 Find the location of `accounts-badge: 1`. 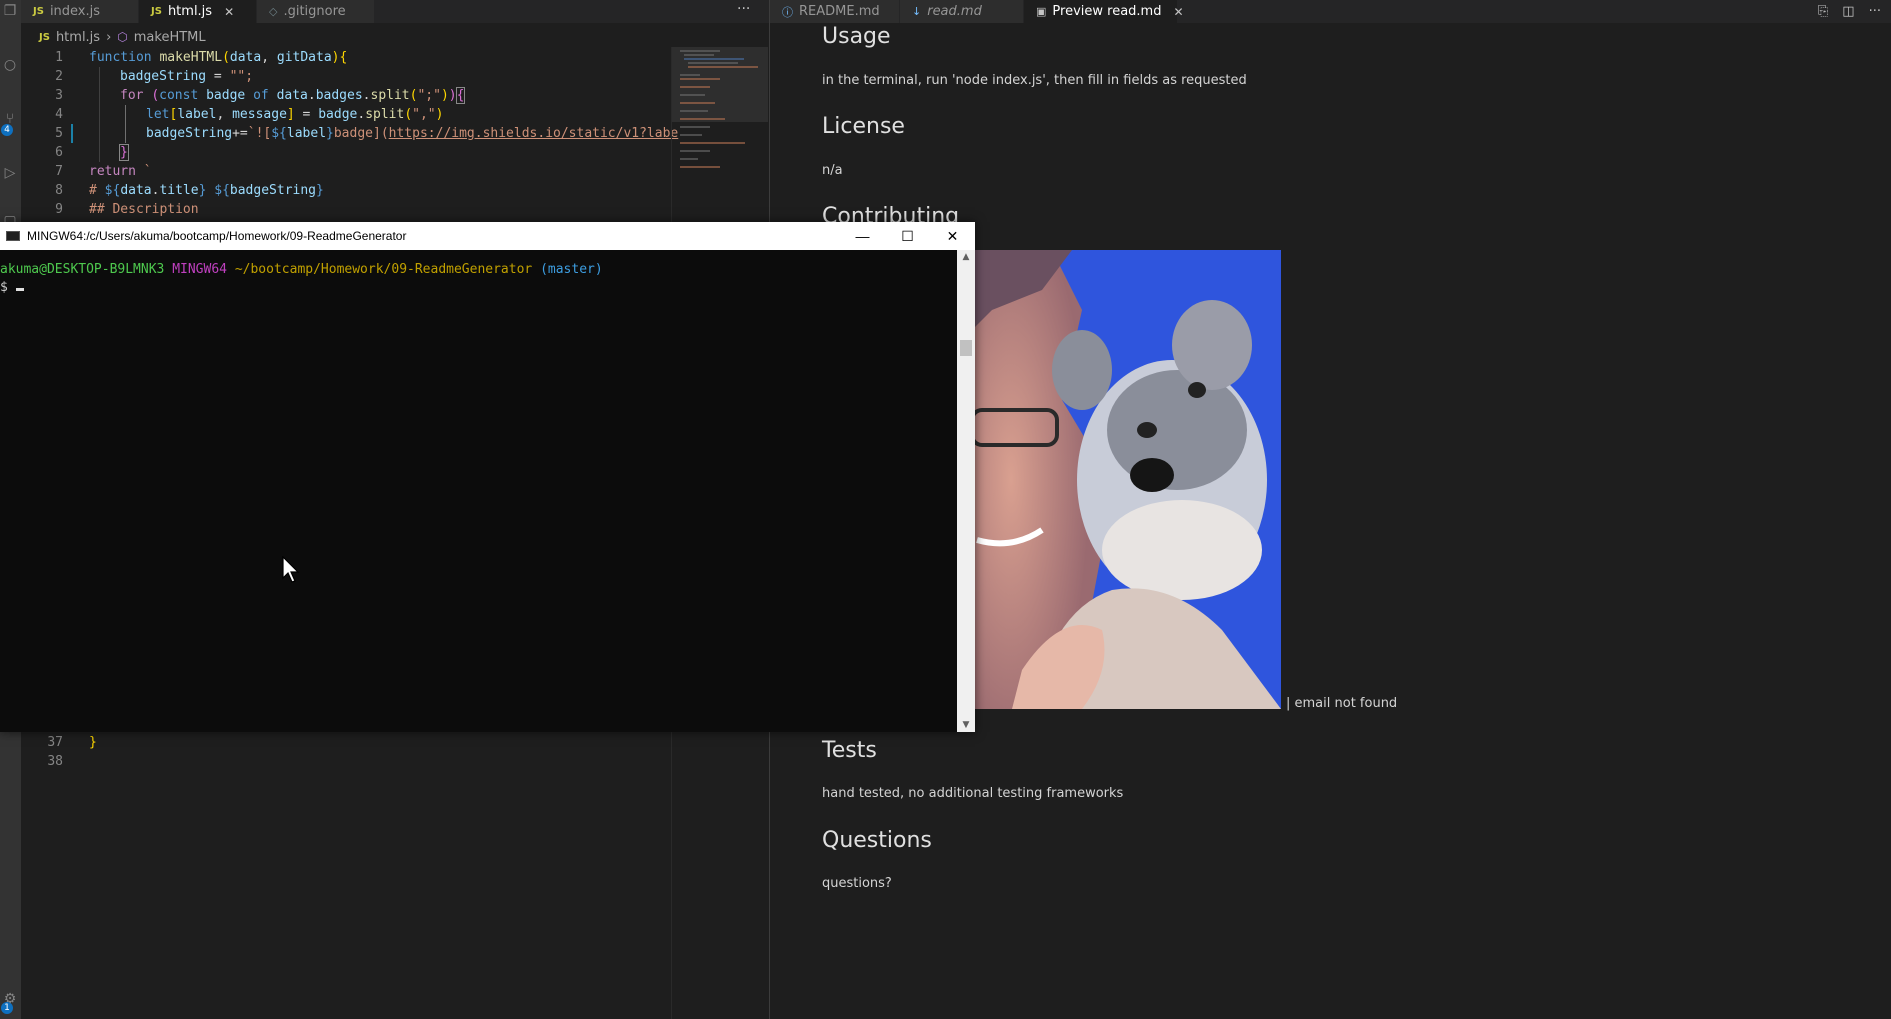

accounts-badge: 1 is located at coordinates (7, 1008).